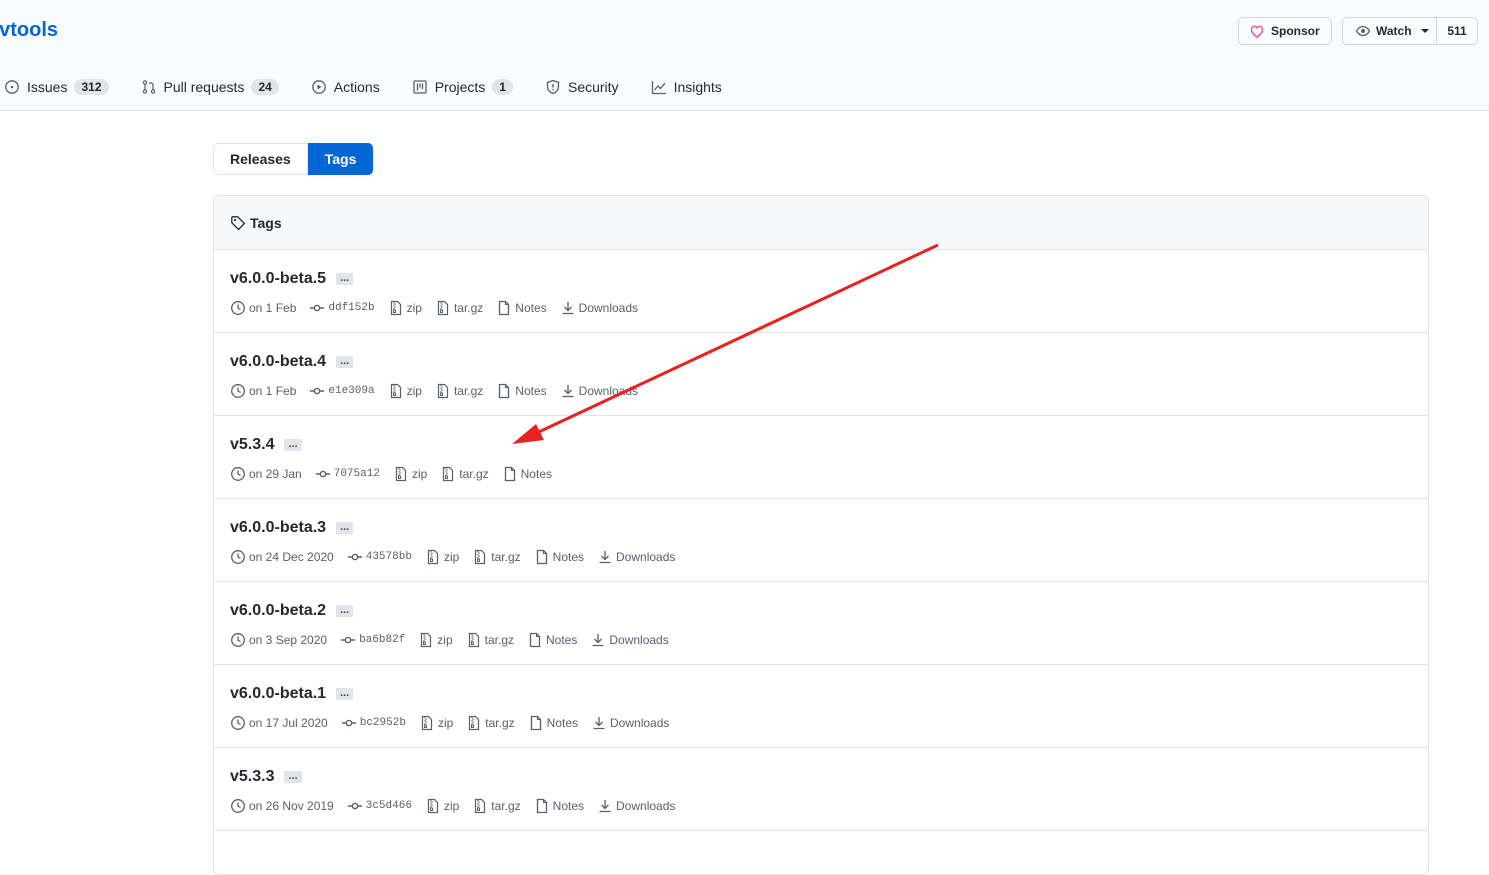 The width and height of the screenshot is (1489, 875). What do you see at coordinates (382, 640) in the screenshot?
I see `commit-sha: ba6b82f` at bounding box center [382, 640].